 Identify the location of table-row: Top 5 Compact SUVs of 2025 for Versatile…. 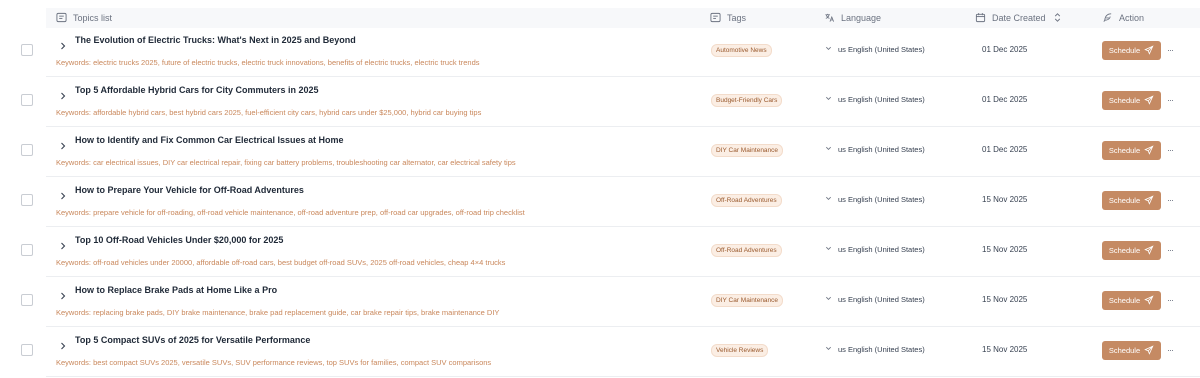
(600, 352).